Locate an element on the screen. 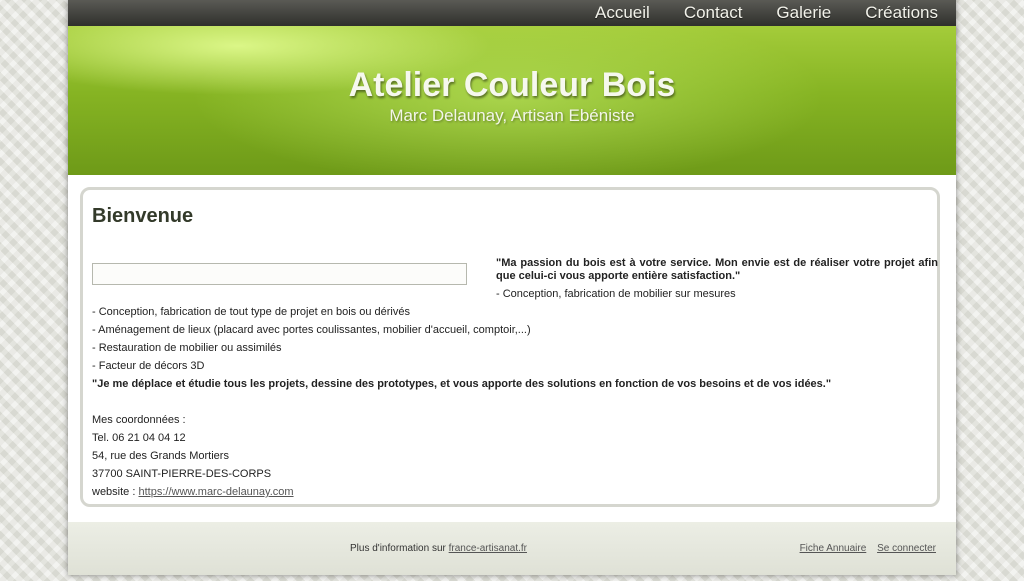  contact-heading: Mes coordonnées : is located at coordinates (139, 420).